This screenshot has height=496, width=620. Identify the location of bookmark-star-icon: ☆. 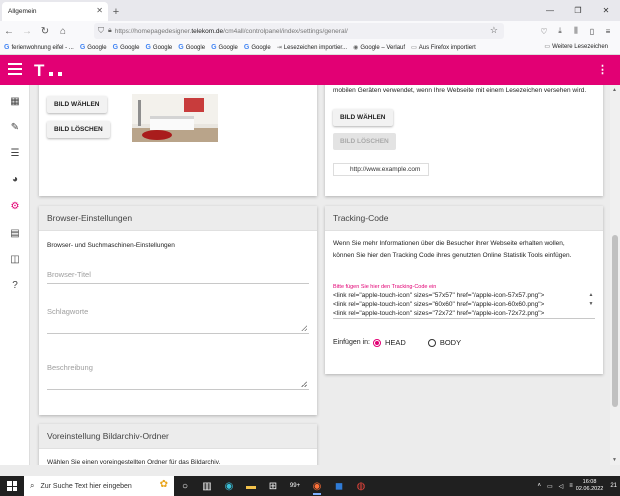
(494, 30).